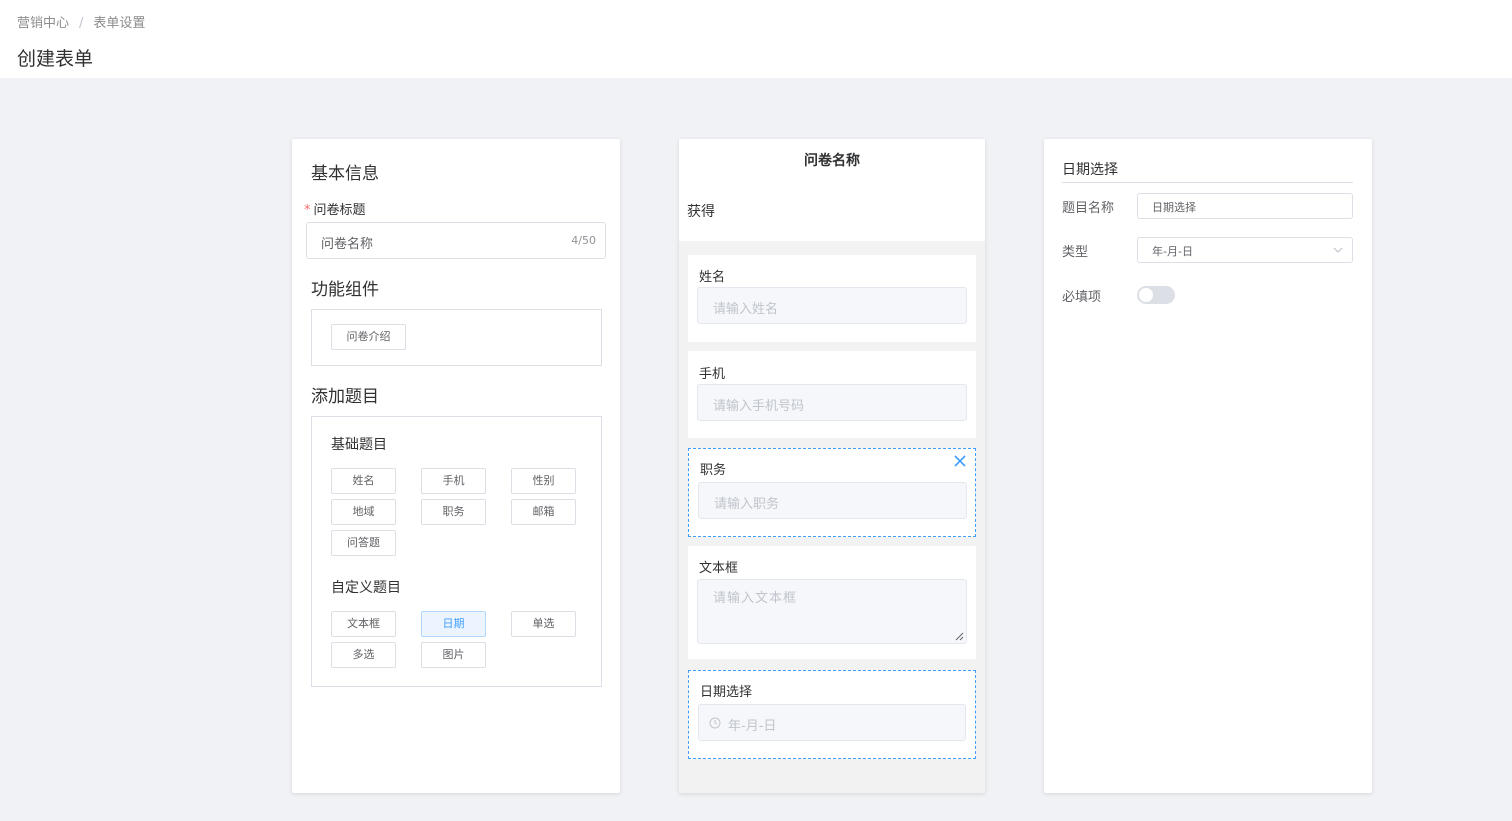  I want to click on close-icon, so click(960, 461).